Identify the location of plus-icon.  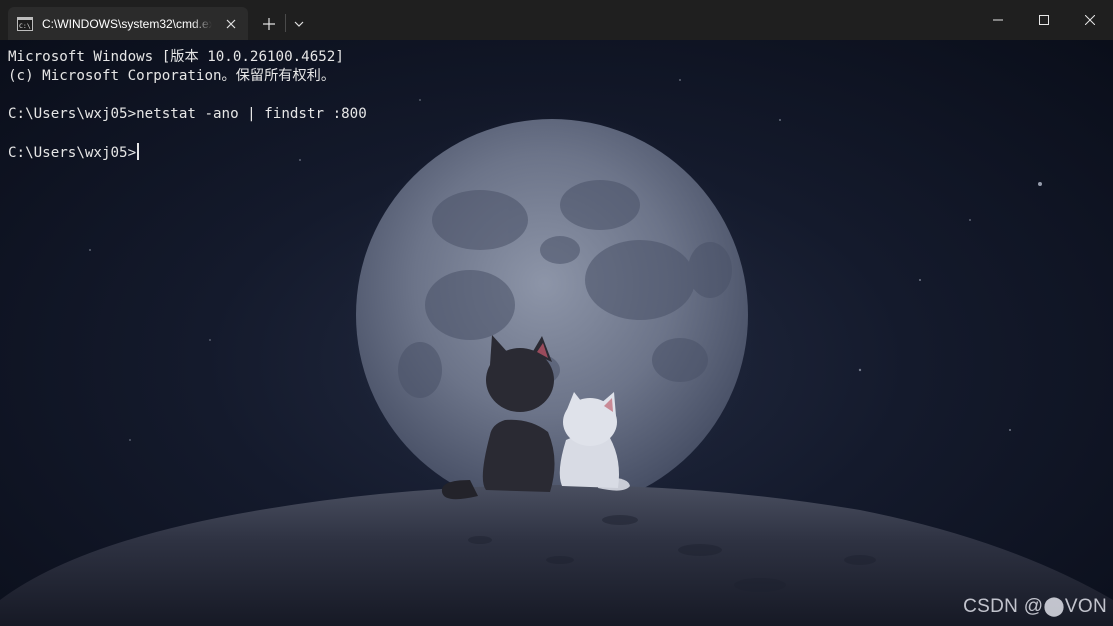
(269, 24).